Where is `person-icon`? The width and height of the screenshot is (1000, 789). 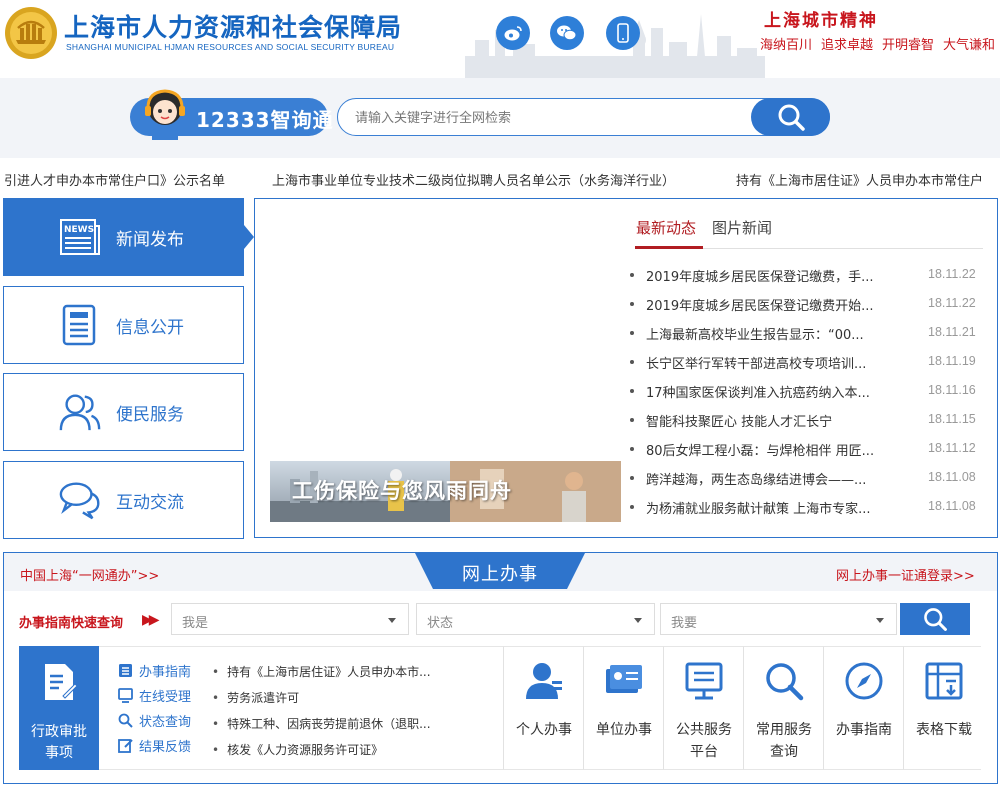
person-icon is located at coordinates (544, 681).